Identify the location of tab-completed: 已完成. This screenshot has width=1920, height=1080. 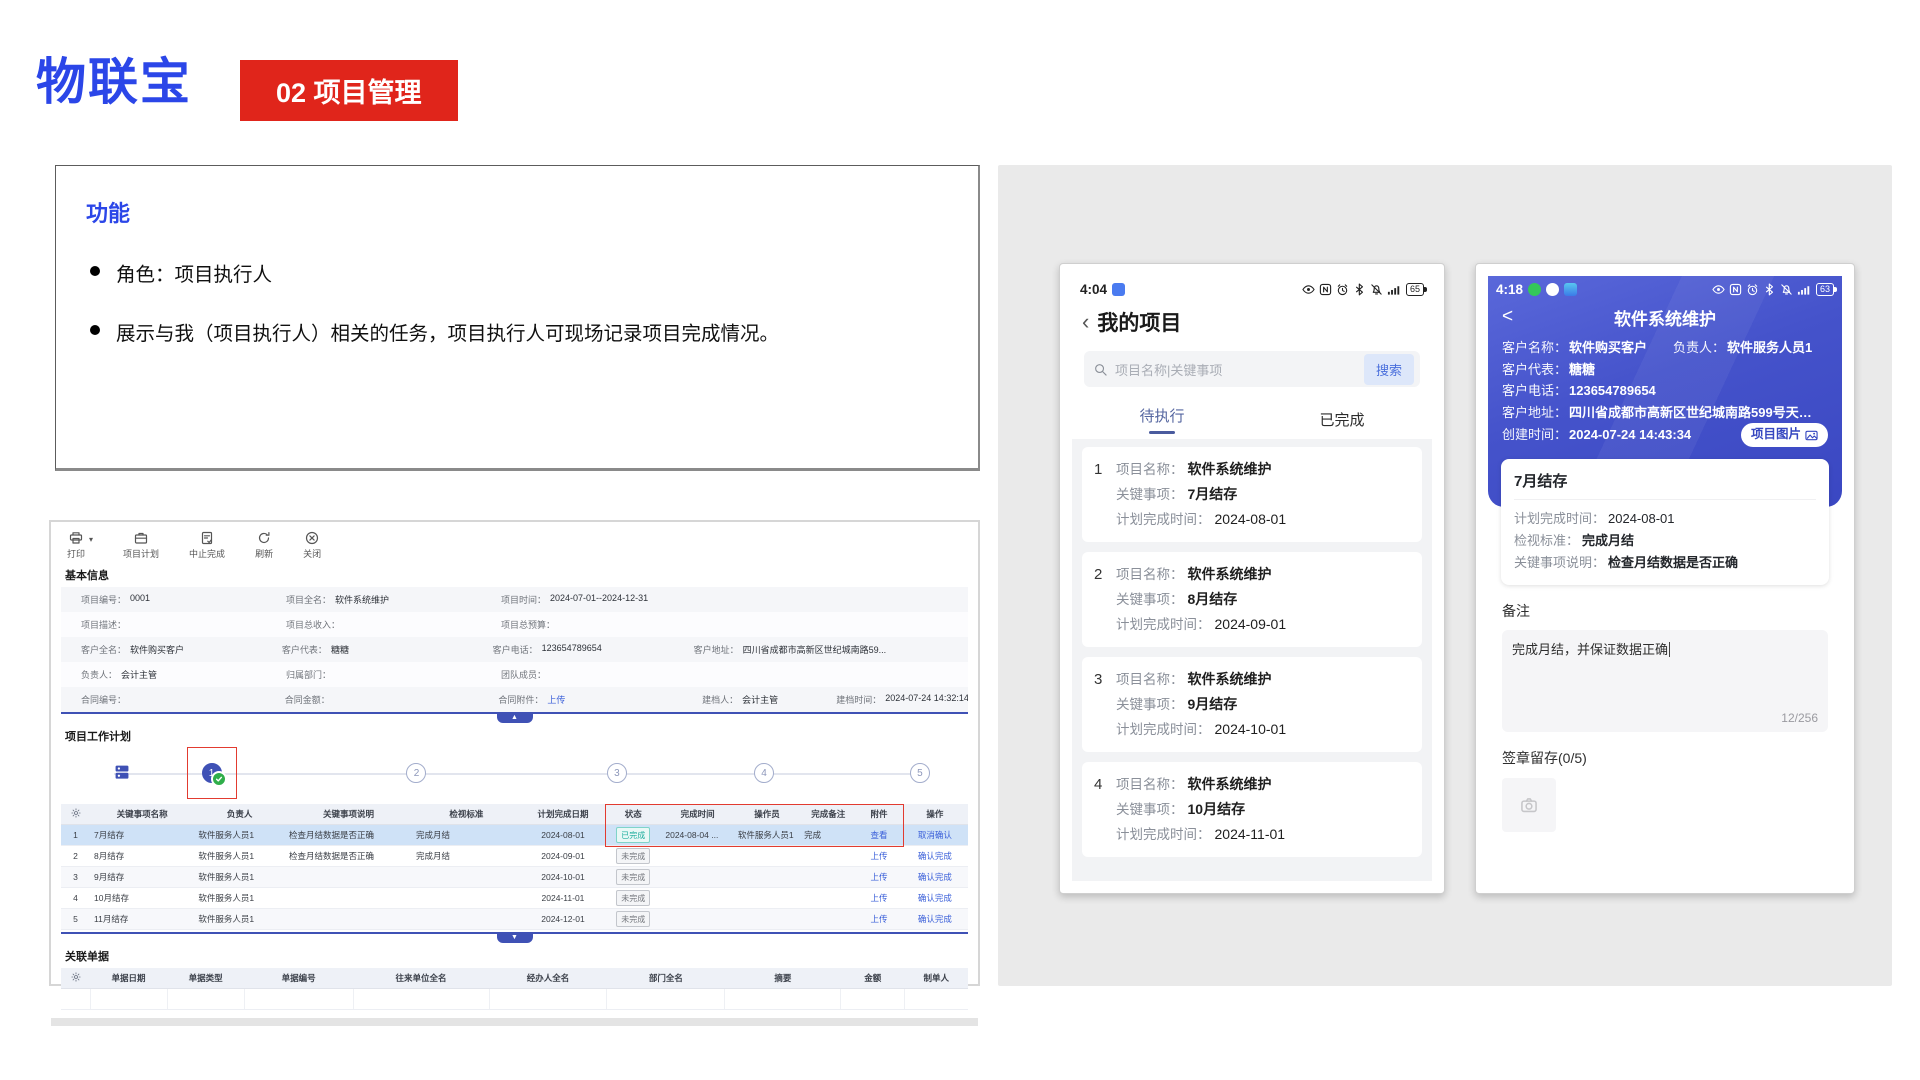
(1342, 419).